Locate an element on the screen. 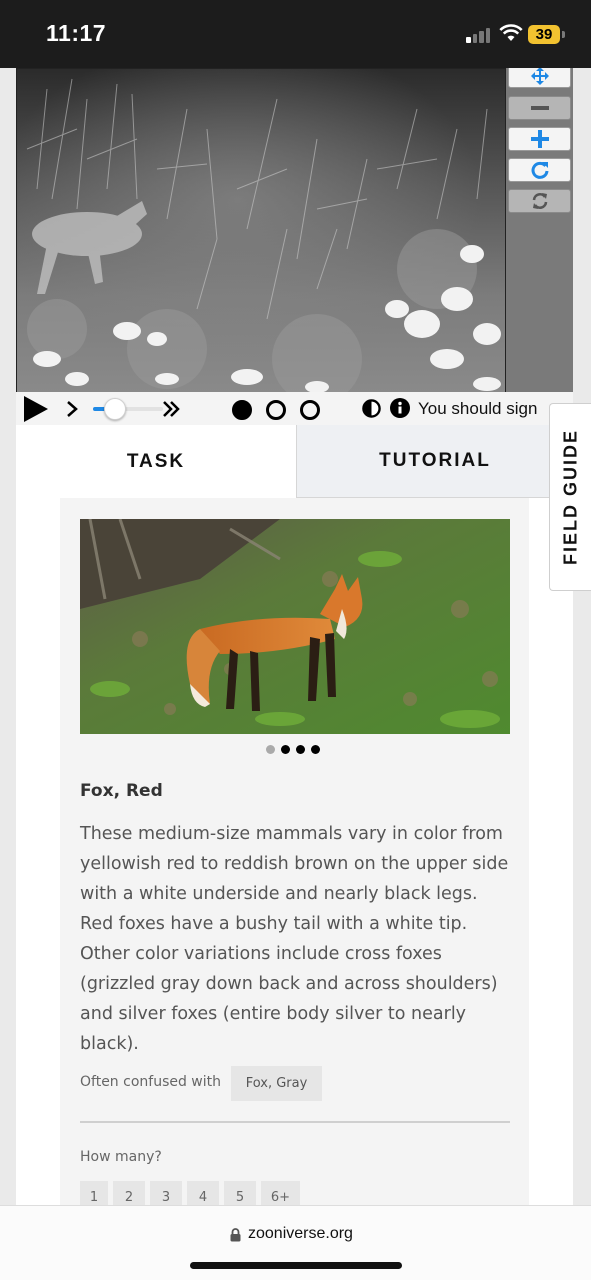  count-option-6-plus: 6+ is located at coordinates (280, 1193).